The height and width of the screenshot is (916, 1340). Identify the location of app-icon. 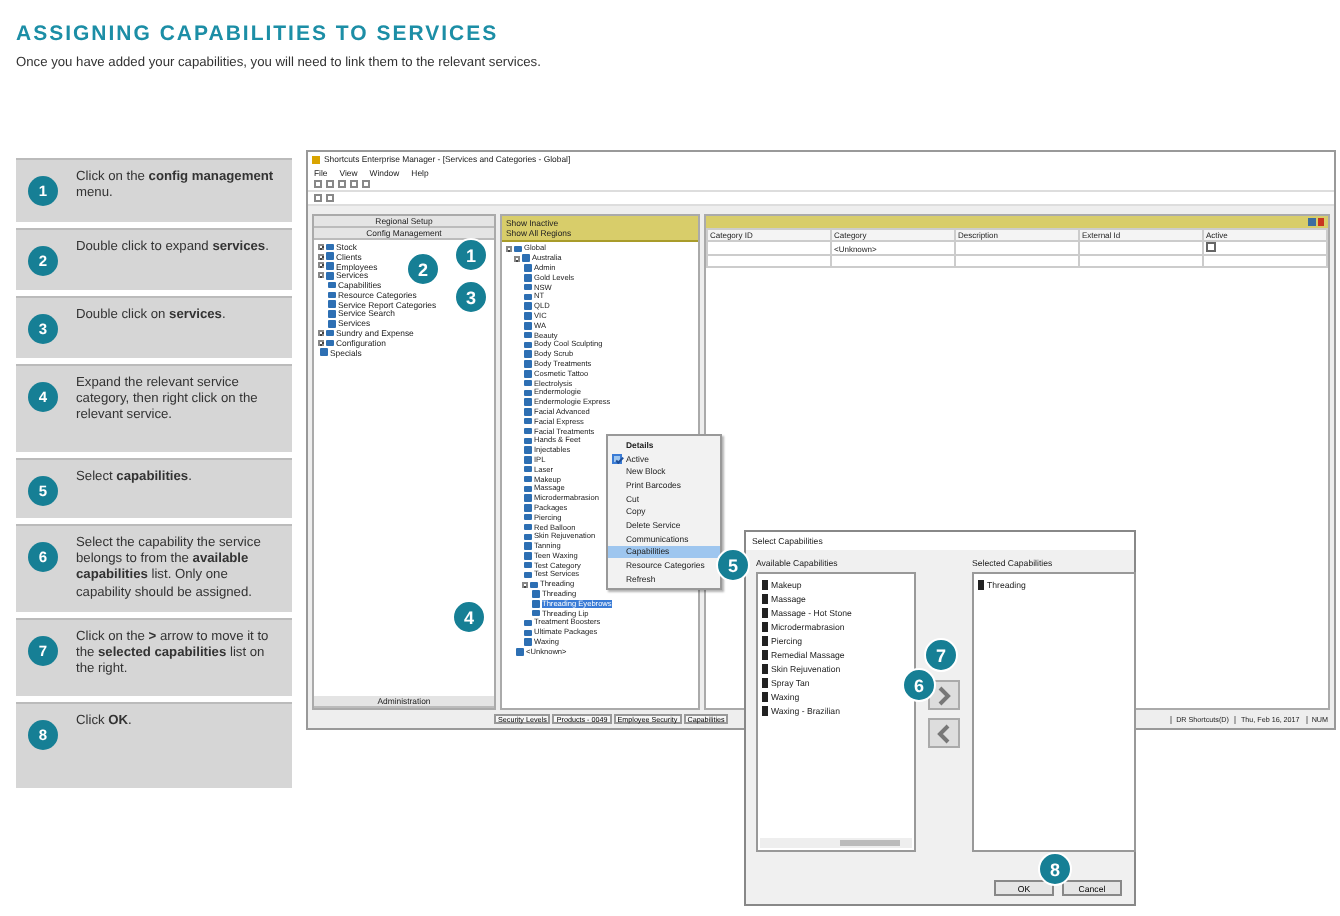
(316, 159).